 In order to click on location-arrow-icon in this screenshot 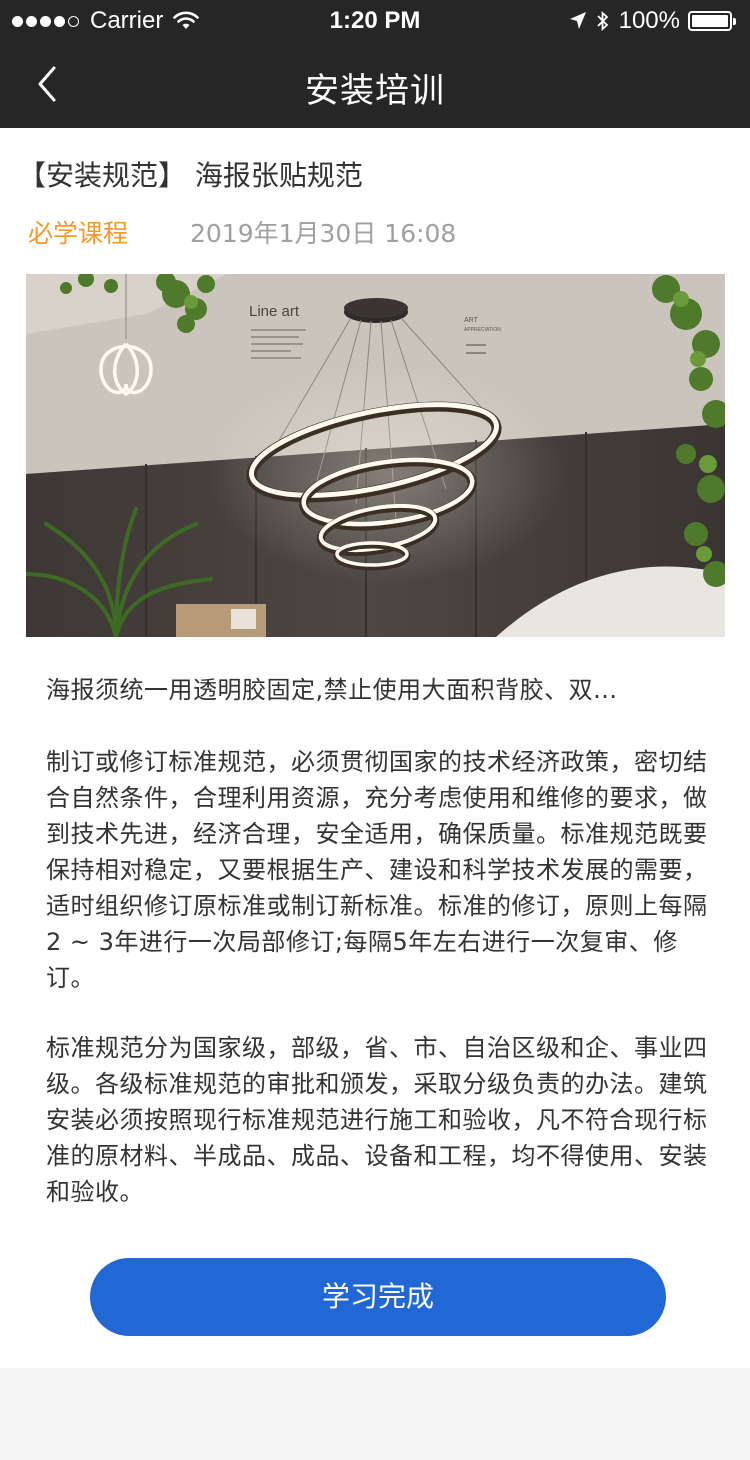, I will do `click(577, 20)`.